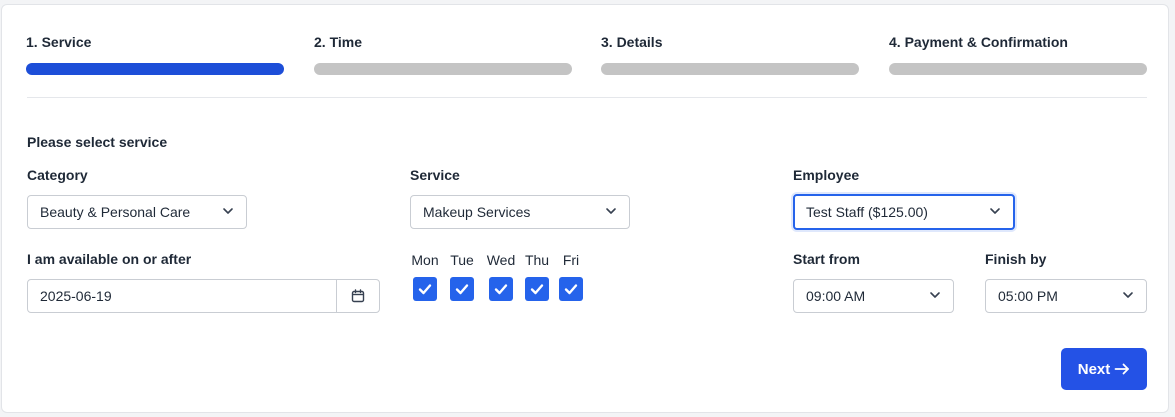 Image resolution: width=1175 pixels, height=417 pixels. Describe the element at coordinates (571, 260) in the screenshot. I see `day-label: Fri` at that location.